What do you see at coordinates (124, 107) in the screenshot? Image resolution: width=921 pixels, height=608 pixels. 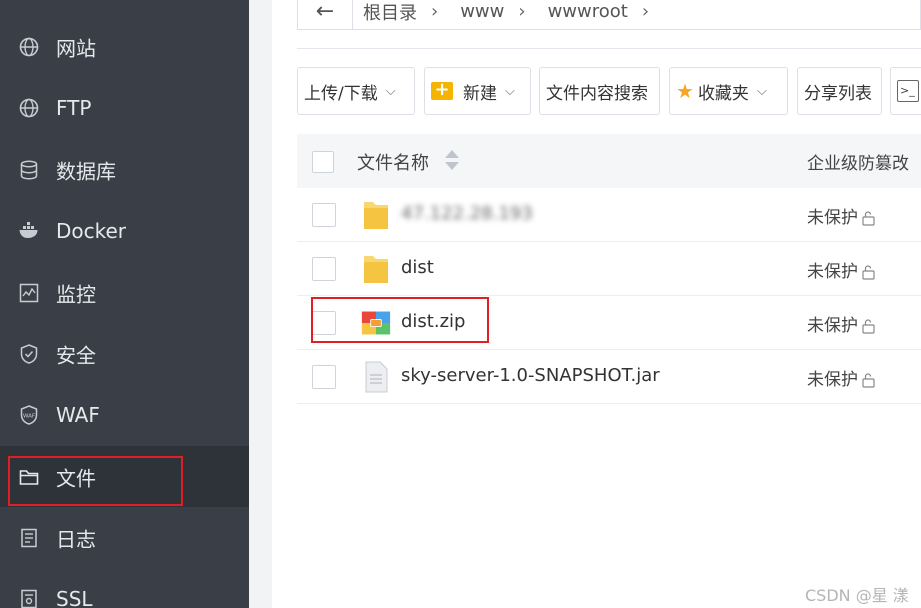 I see `sidebar-item-ftp: FTP` at bounding box center [124, 107].